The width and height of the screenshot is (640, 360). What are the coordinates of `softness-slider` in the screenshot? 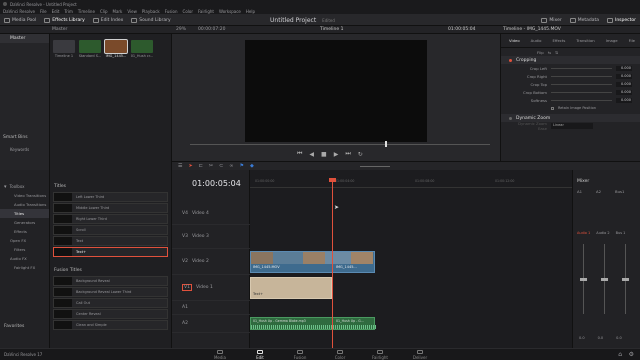 It's located at (581, 100).